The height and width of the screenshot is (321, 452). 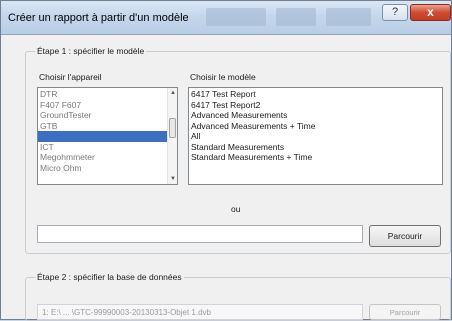 I want to click on help-button: ?, so click(x=395, y=12).